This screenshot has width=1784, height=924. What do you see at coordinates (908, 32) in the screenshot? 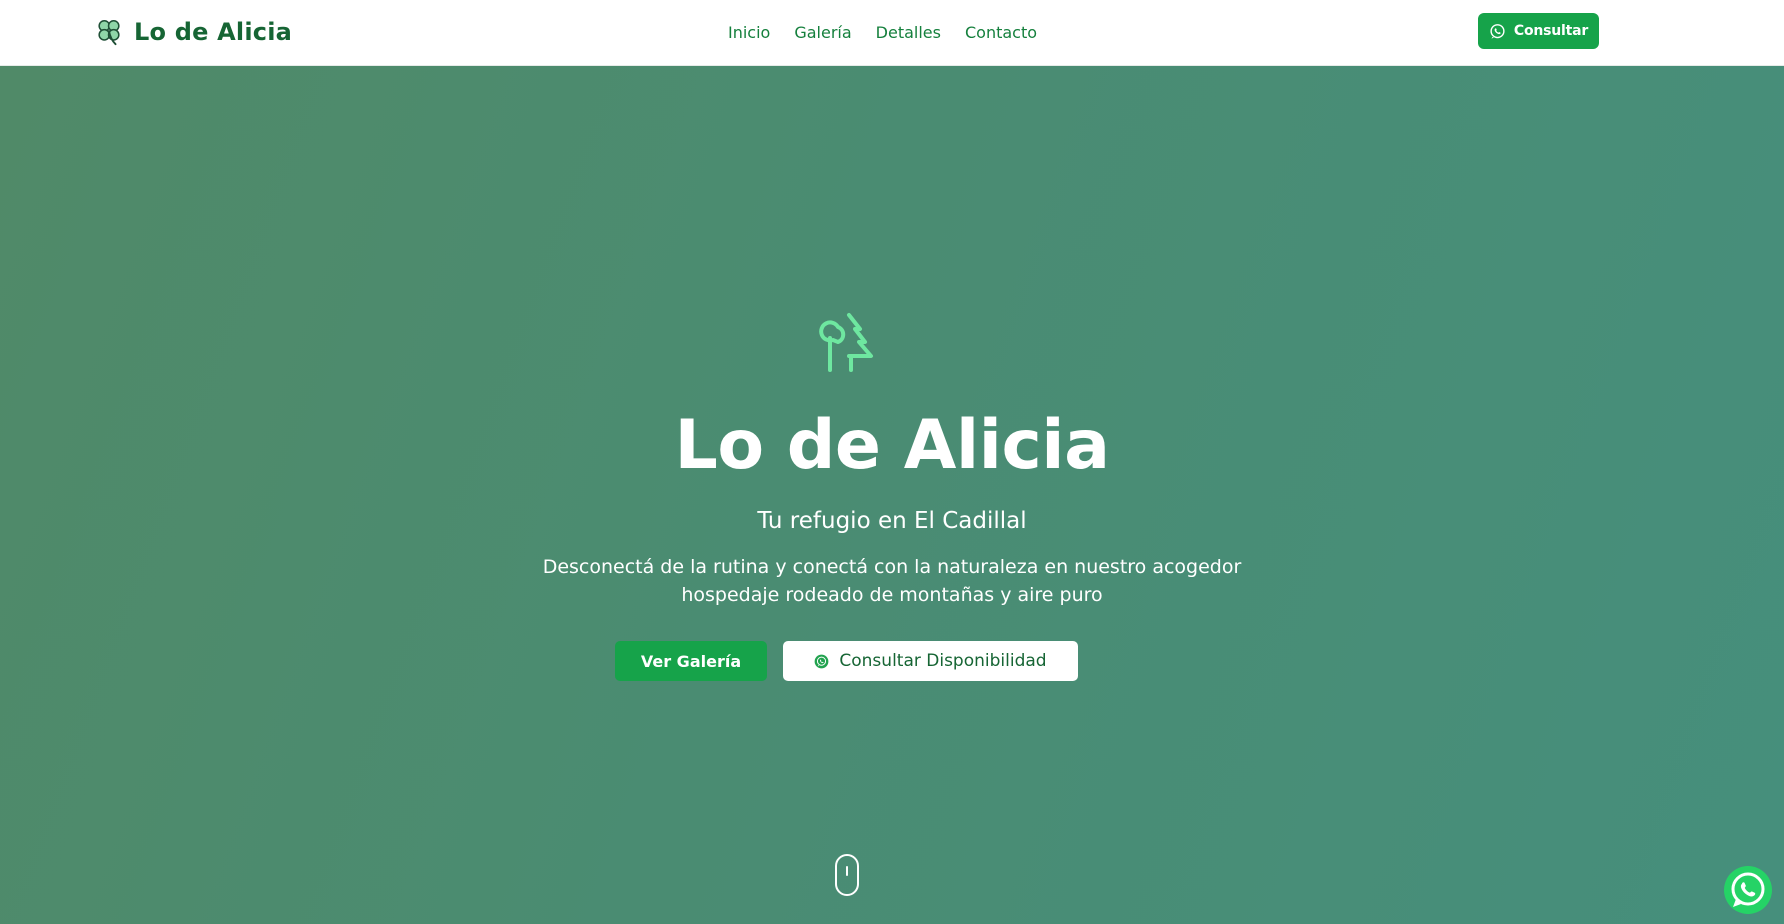
I see `nav-link-detalles: Detalles` at bounding box center [908, 32].